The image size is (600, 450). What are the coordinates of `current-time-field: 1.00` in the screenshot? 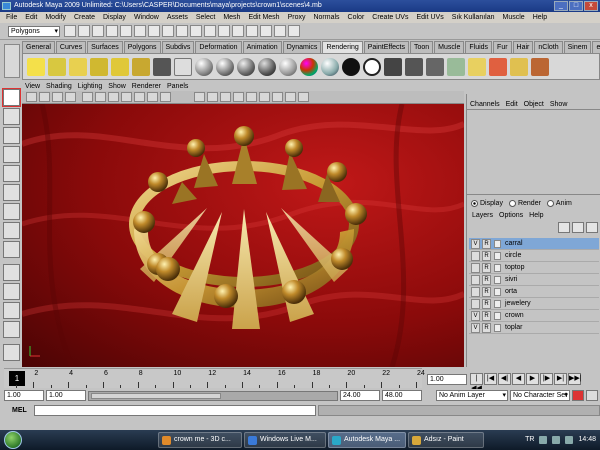 It's located at (447, 379).